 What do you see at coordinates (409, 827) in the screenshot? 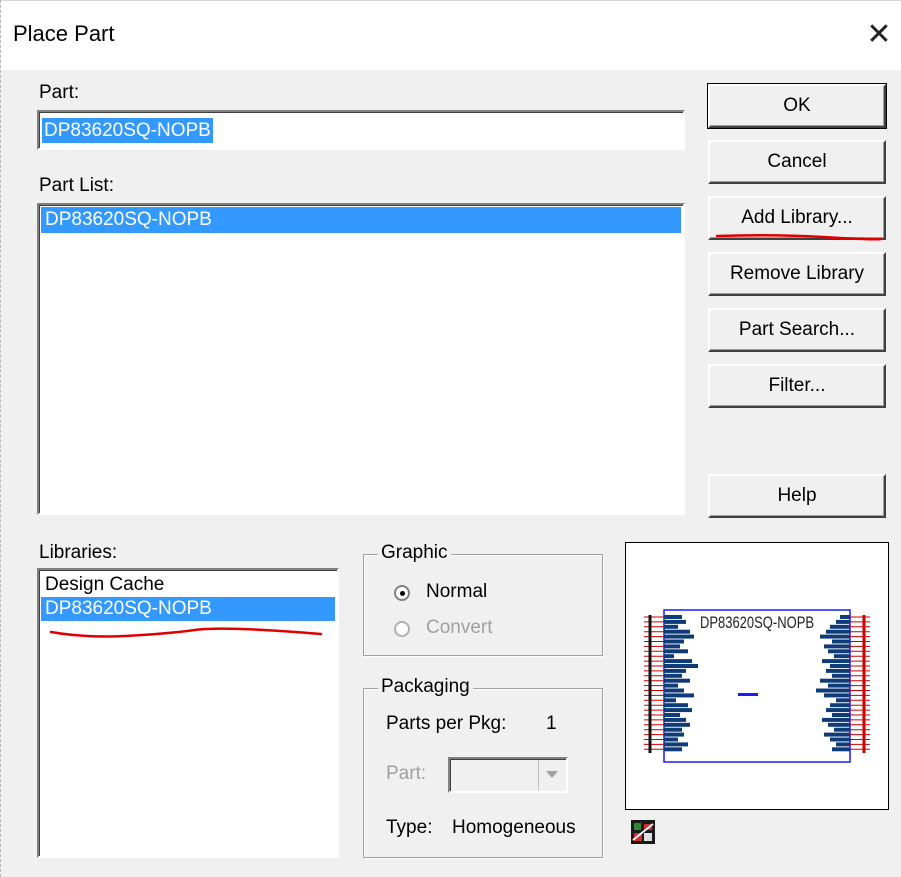
I see `type-label: Type:` at bounding box center [409, 827].